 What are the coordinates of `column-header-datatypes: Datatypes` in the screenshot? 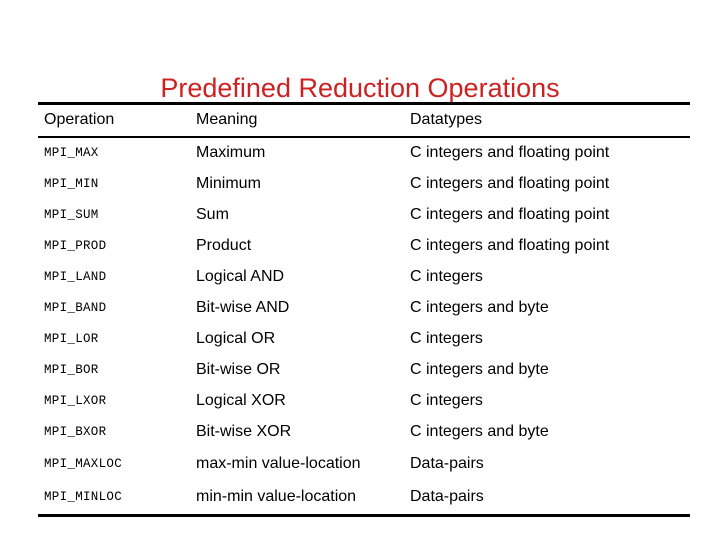 It's located at (446, 119).